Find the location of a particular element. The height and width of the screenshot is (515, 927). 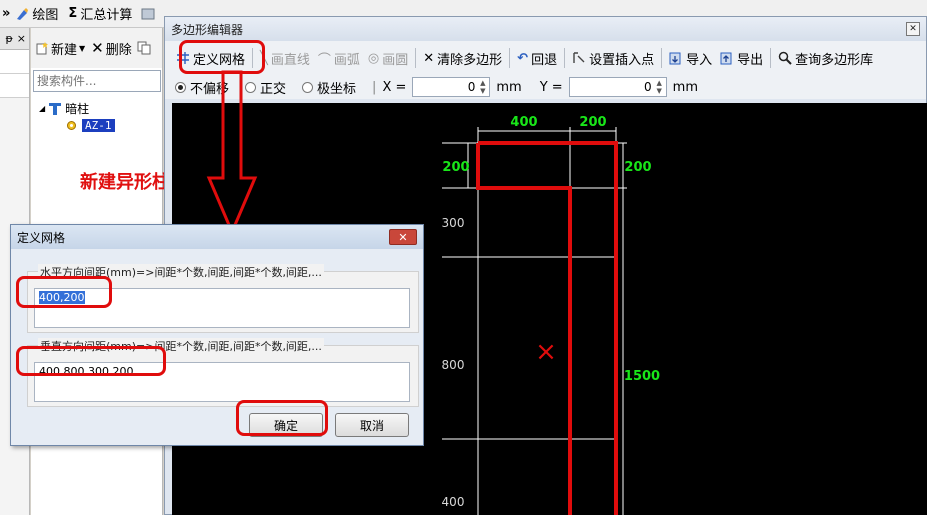

horizontal-spacing-input: 400,200 is located at coordinates (222, 308).